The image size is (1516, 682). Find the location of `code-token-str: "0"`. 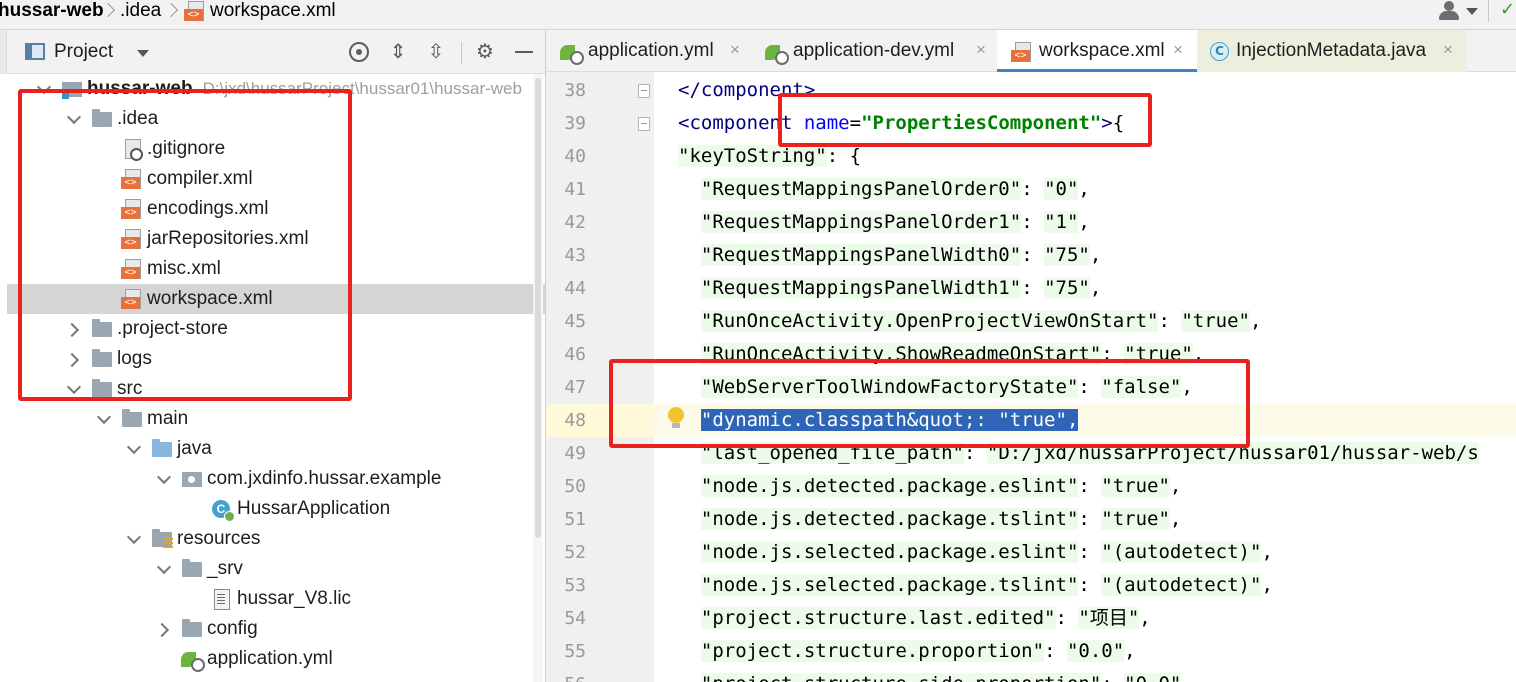

code-token-str: "0" is located at coordinates (1061, 189).